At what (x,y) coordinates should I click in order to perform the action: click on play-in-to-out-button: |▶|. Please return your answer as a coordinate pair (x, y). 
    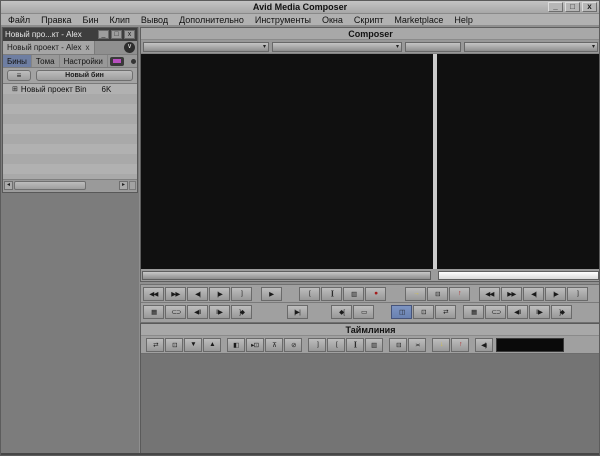
    Looking at the image, I should click on (297, 312).